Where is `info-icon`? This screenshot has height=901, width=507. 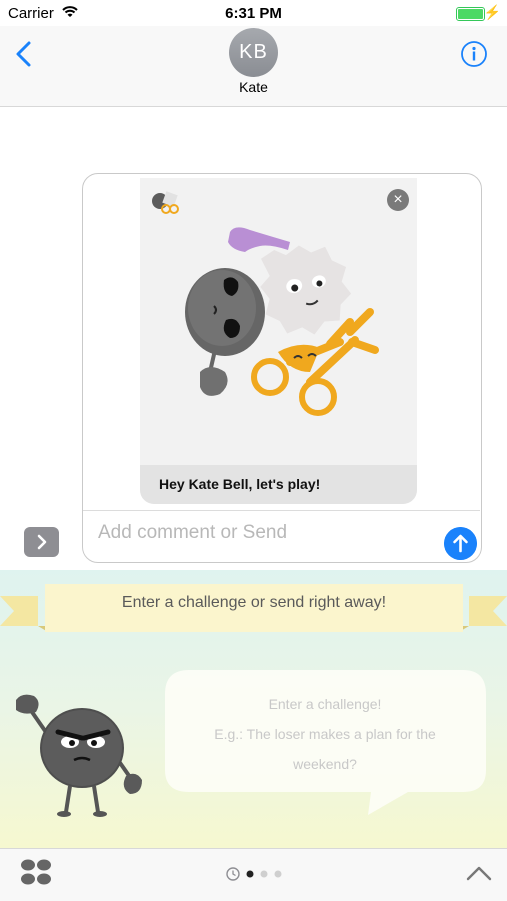 info-icon is located at coordinates (474, 54).